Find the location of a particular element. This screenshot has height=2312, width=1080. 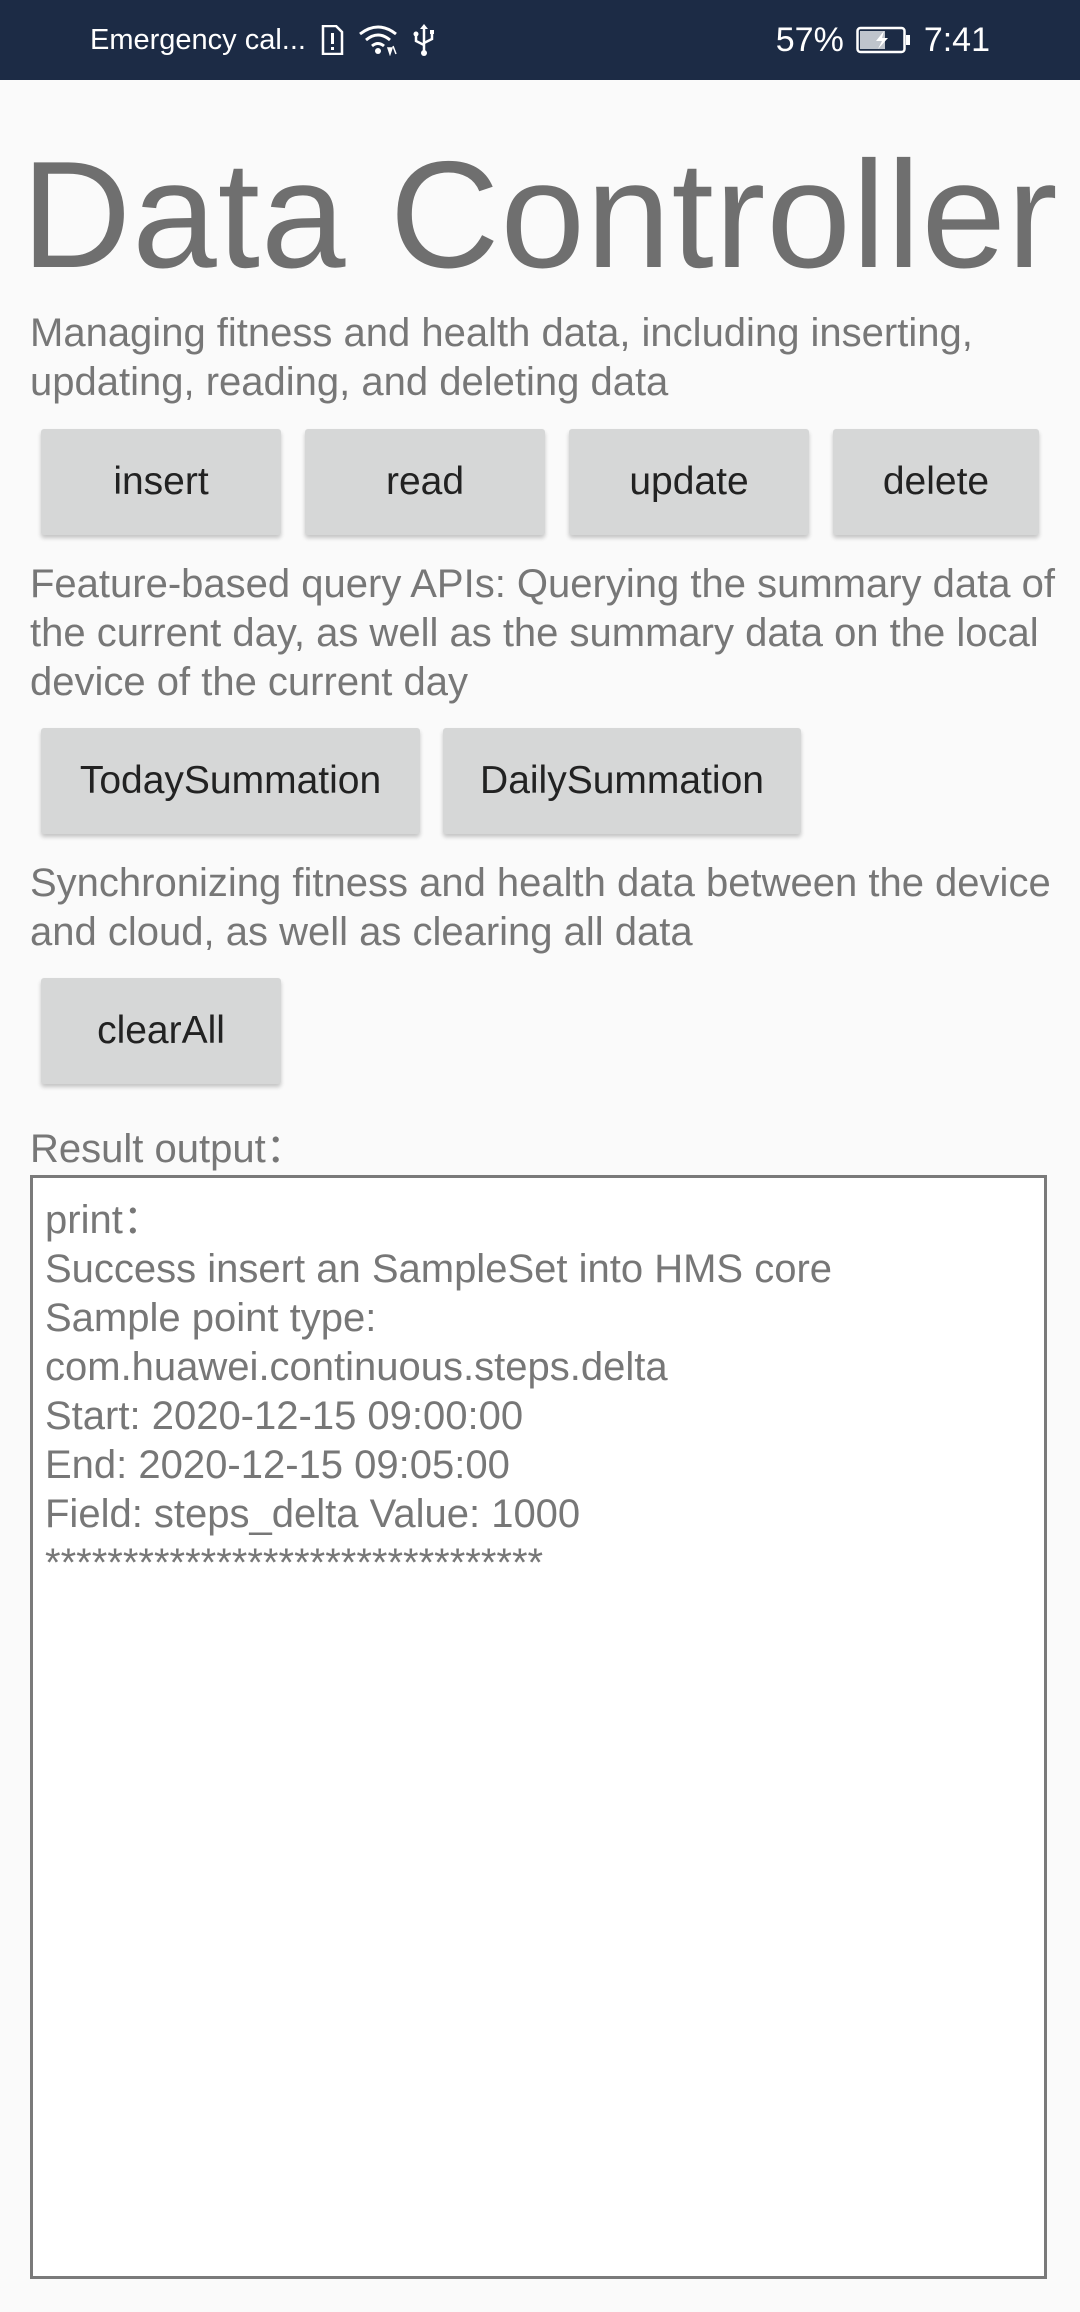

battery-charging-icon is located at coordinates (884, 40).